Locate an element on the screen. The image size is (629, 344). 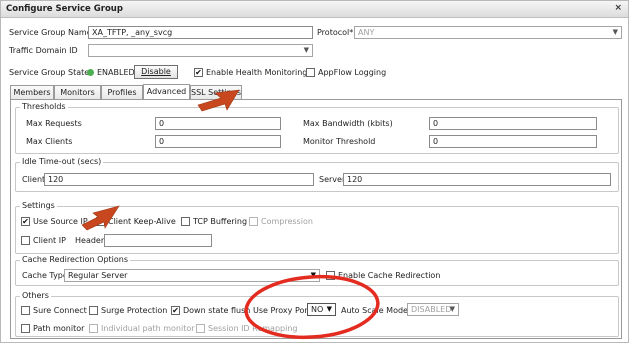
max-bandwidth-label: Max Bandwidth (kbits) is located at coordinates (348, 123).